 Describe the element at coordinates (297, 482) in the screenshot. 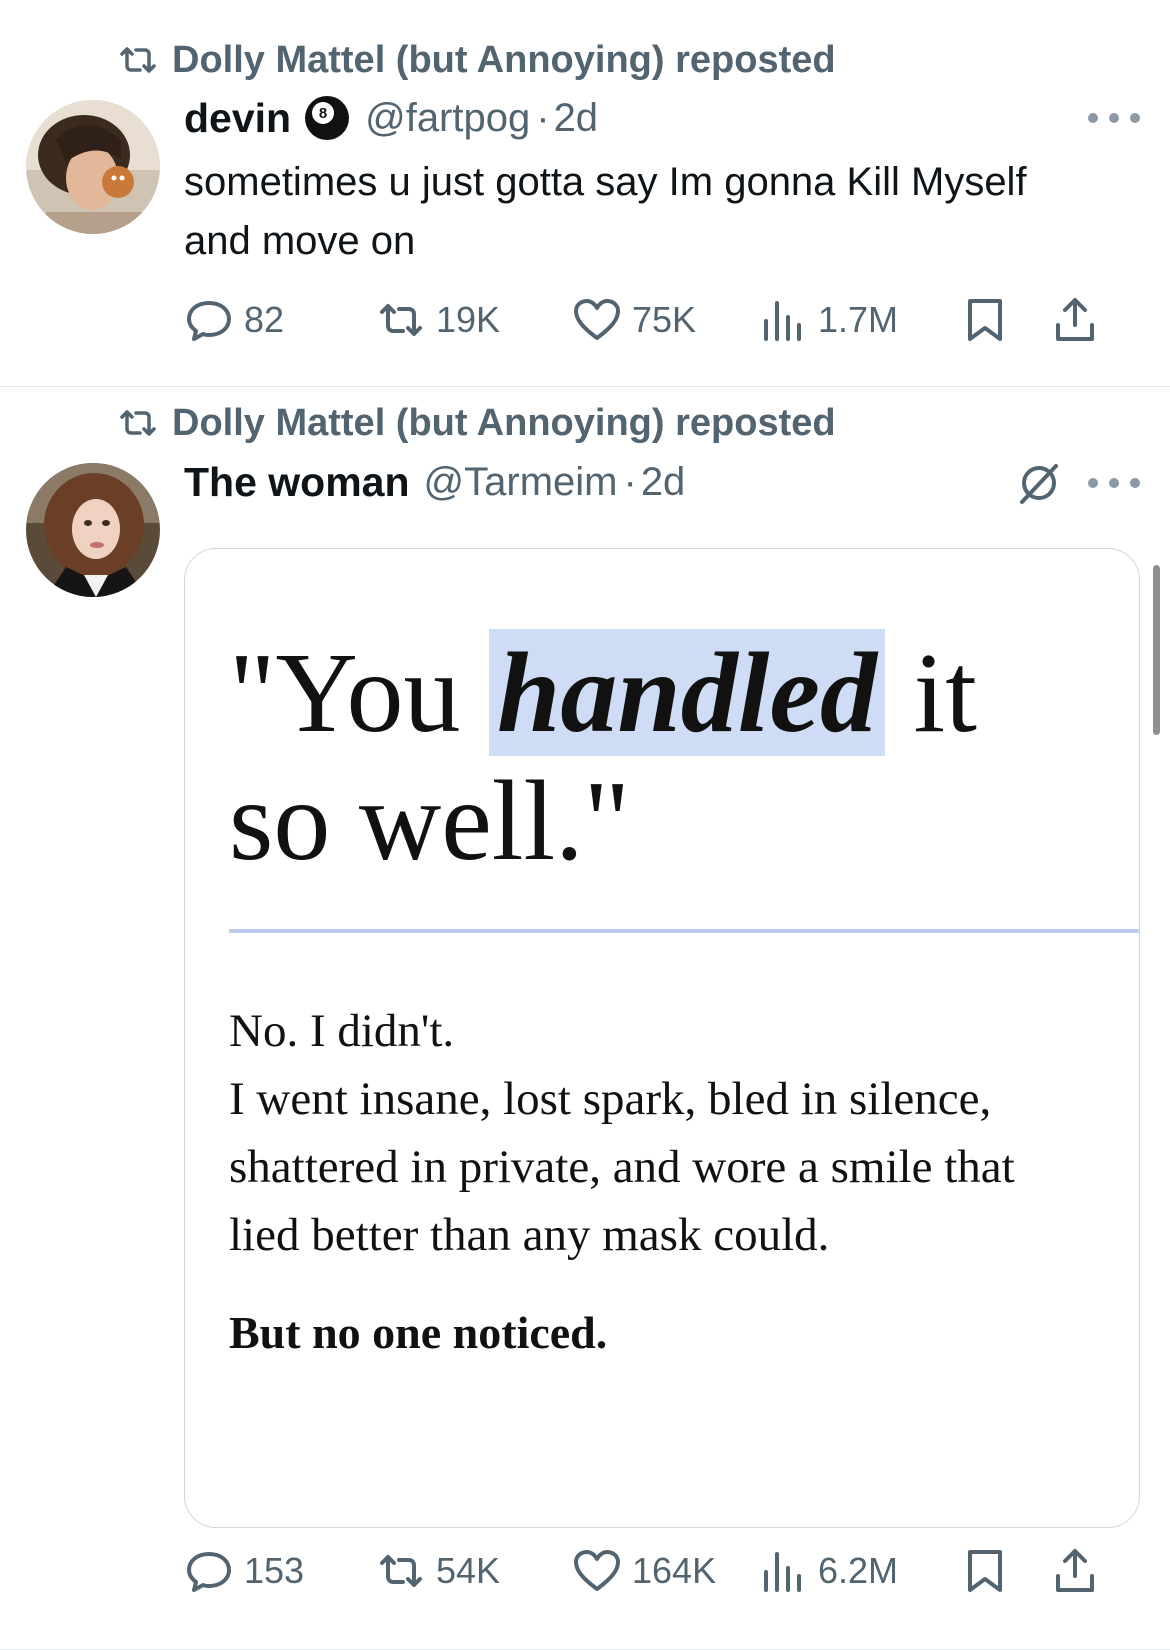

I see `display-name: The woman` at that location.